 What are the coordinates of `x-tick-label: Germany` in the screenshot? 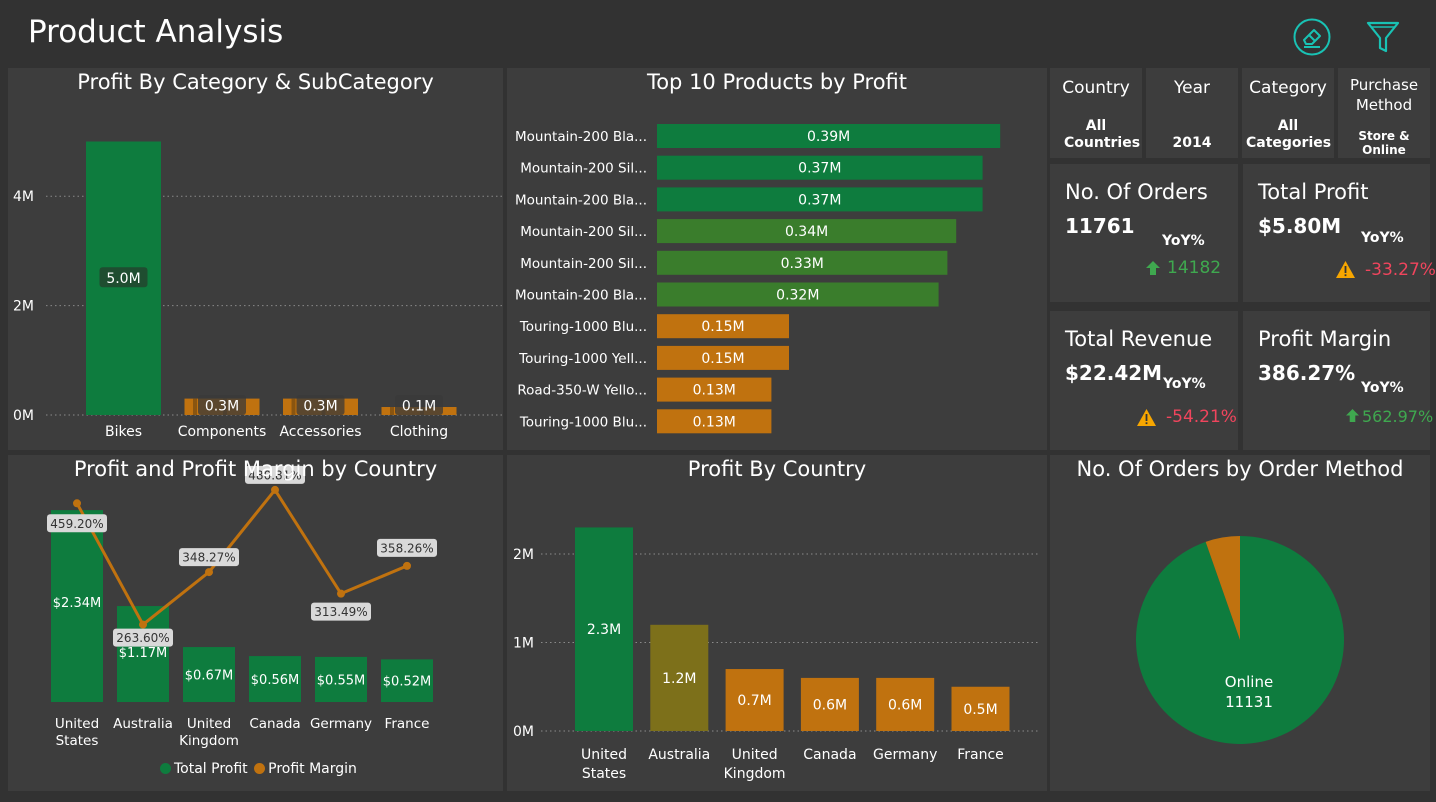 It's located at (905, 755).